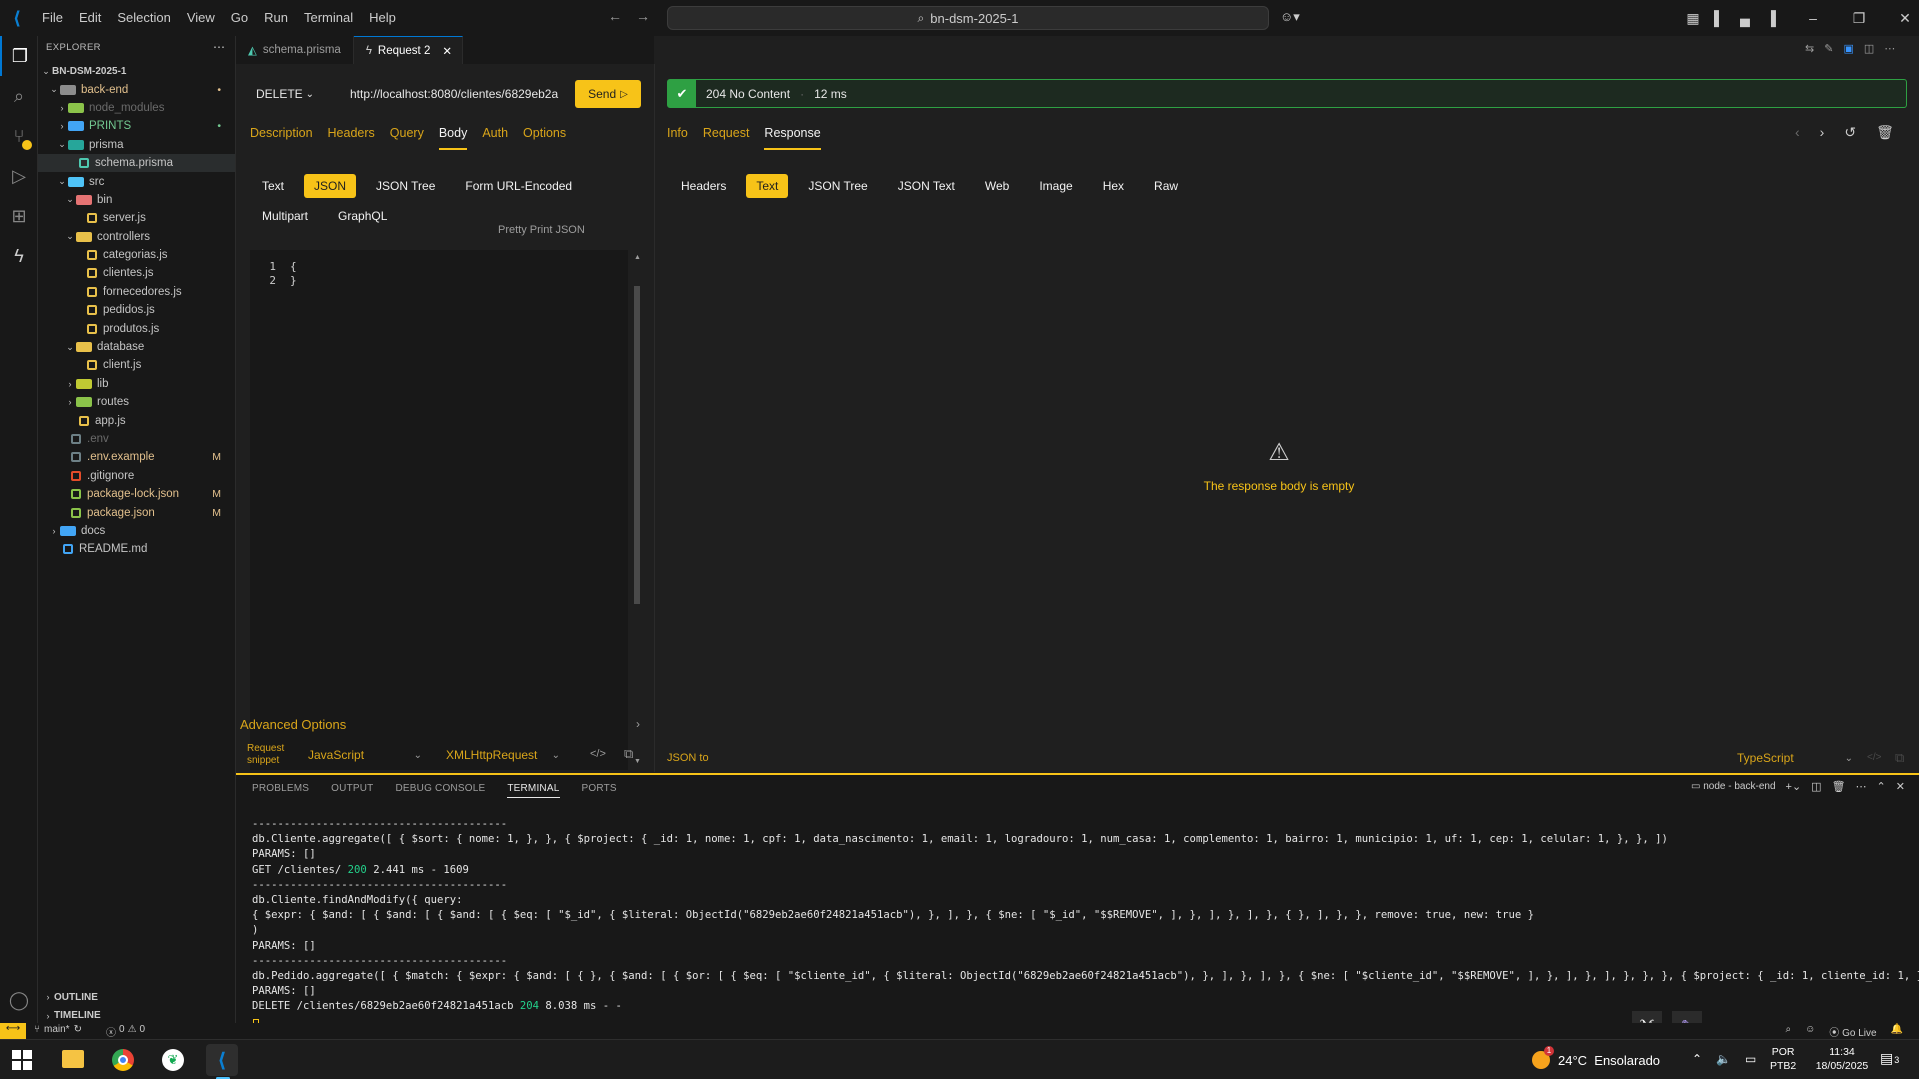  What do you see at coordinates (1850, 132) in the screenshot?
I see `history-icon: ↺` at bounding box center [1850, 132].